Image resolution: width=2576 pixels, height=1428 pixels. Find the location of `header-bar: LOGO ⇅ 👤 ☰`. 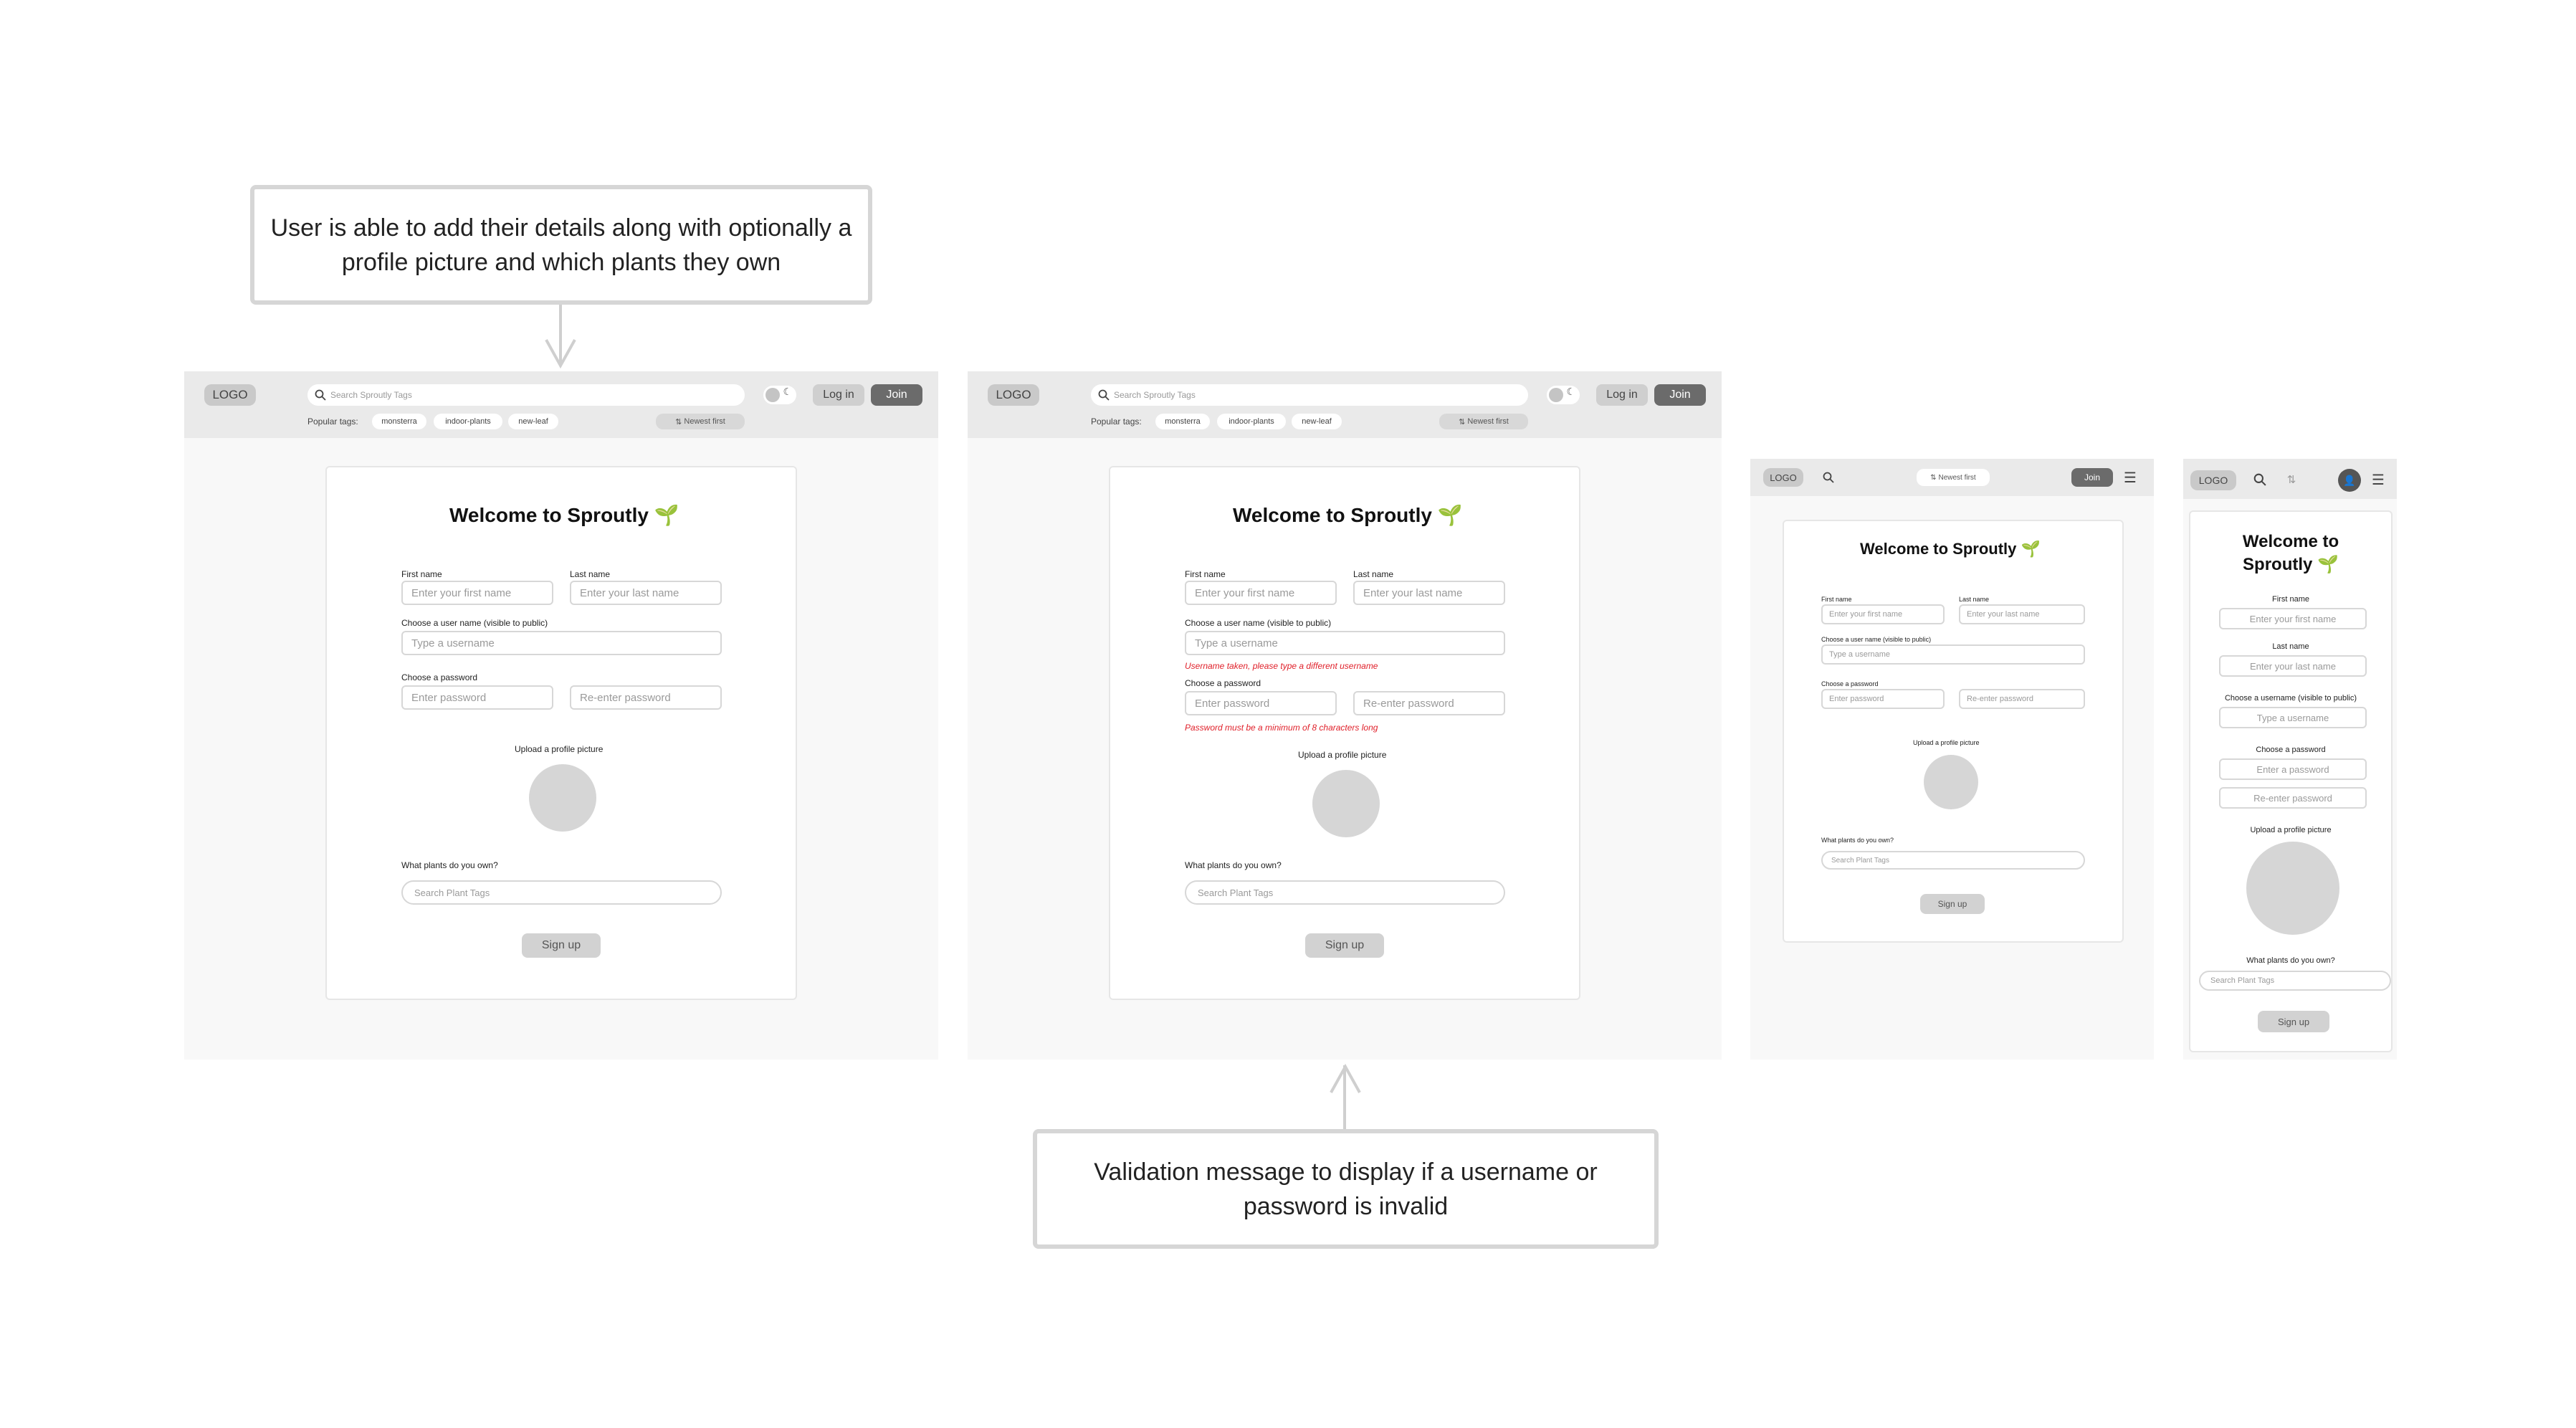

header-bar: LOGO ⇅ 👤 ☰ is located at coordinates (2290, 479).